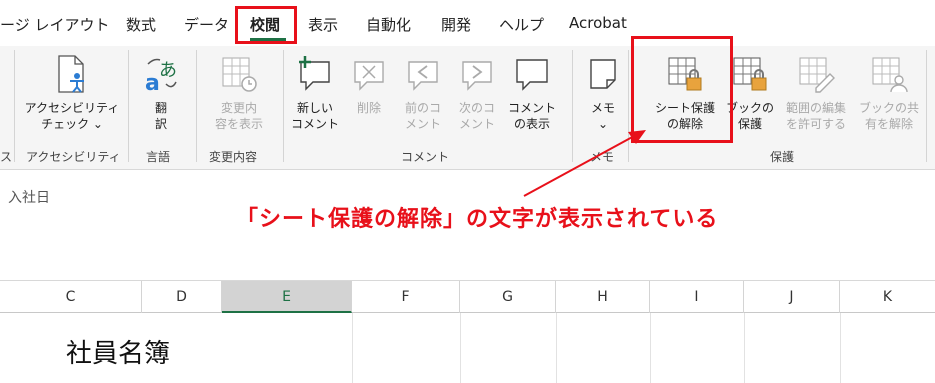 The image size is (935, 383). I want to click on column-header-e: E, so click(287, 297).